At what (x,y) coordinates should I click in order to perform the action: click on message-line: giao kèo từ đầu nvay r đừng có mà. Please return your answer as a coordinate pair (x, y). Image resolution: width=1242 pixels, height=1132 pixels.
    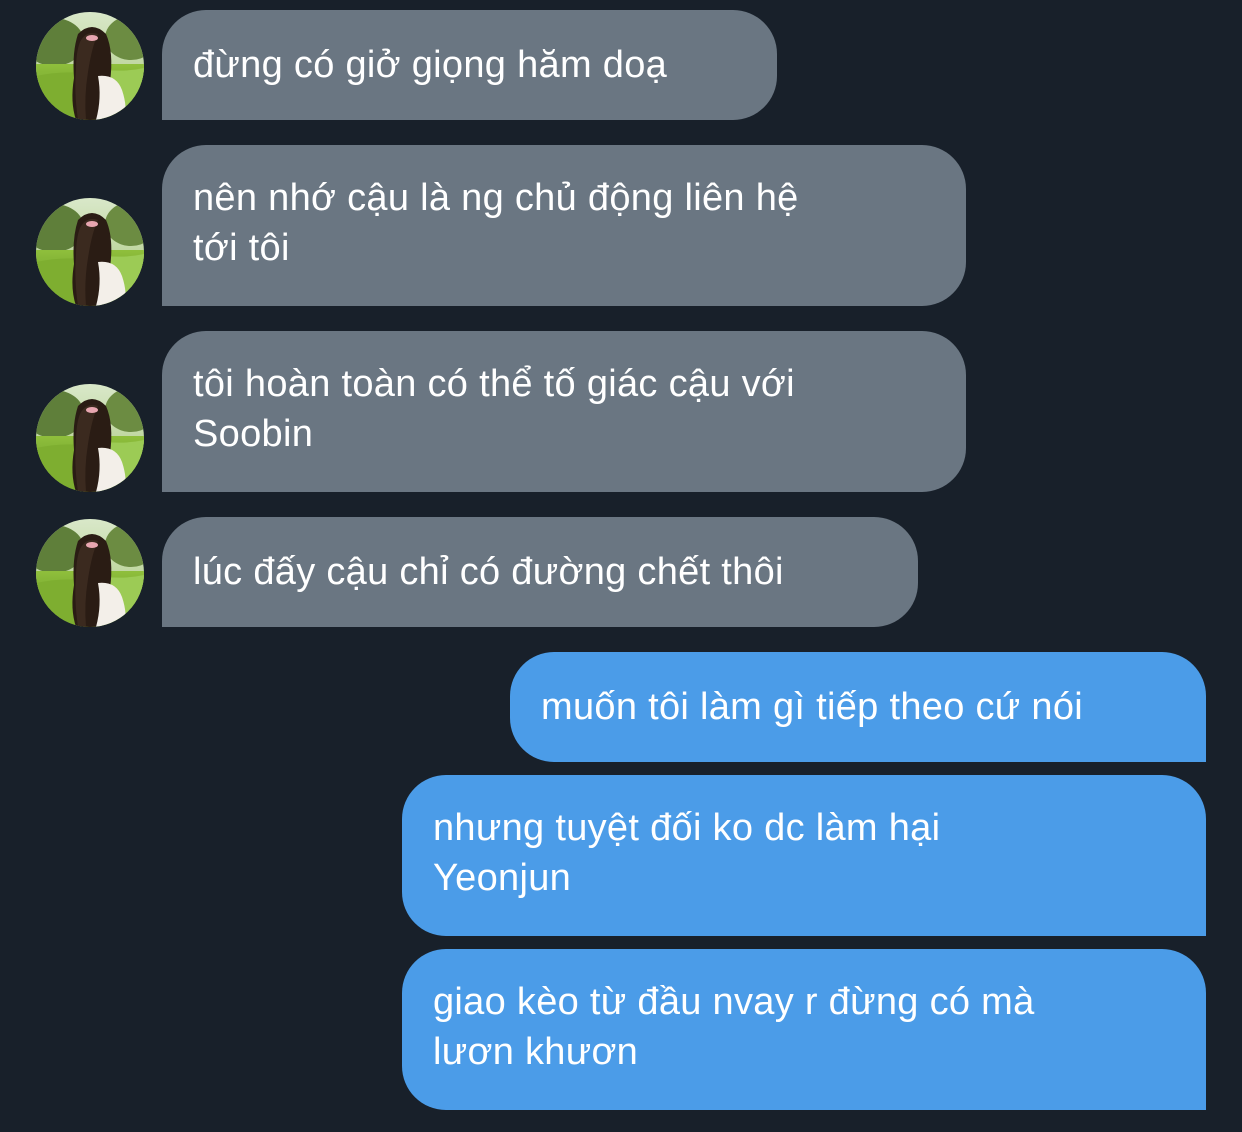
    Looking at the image, I should click on (734, 1002).